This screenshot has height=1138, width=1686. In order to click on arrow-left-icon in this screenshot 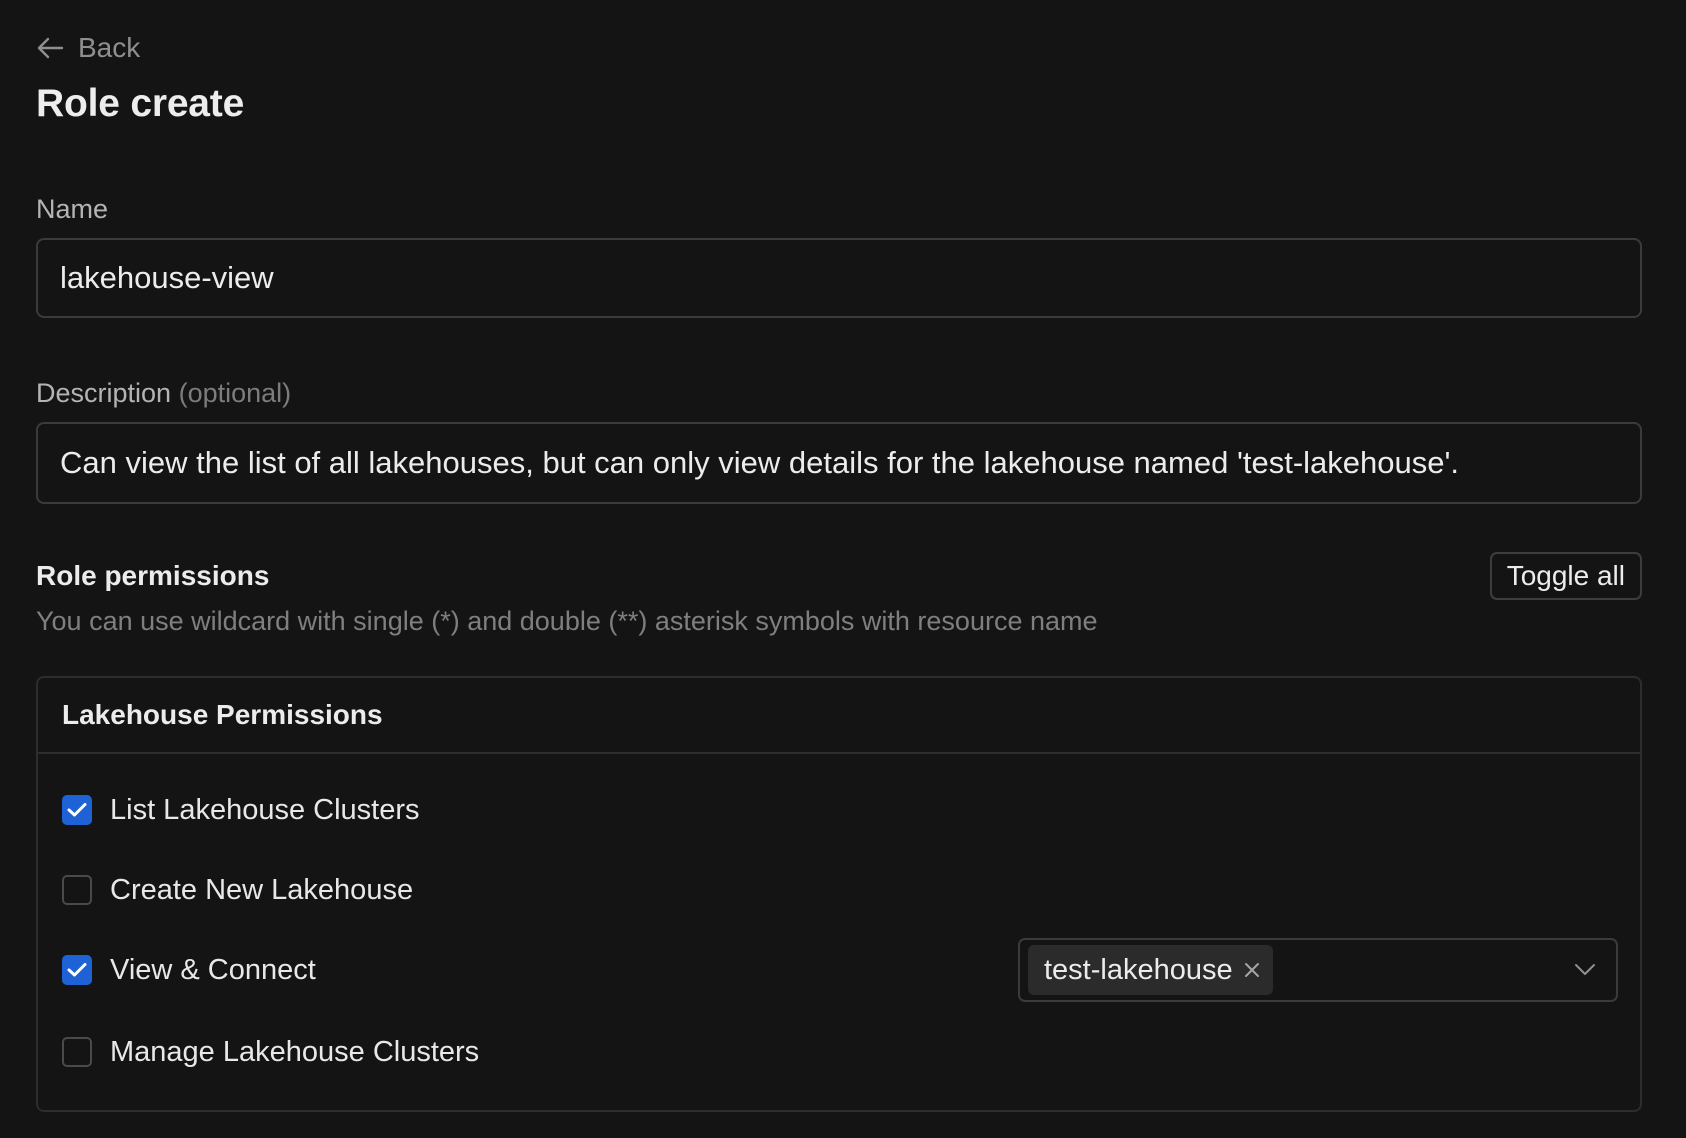, I will do `click(50, 48)`.